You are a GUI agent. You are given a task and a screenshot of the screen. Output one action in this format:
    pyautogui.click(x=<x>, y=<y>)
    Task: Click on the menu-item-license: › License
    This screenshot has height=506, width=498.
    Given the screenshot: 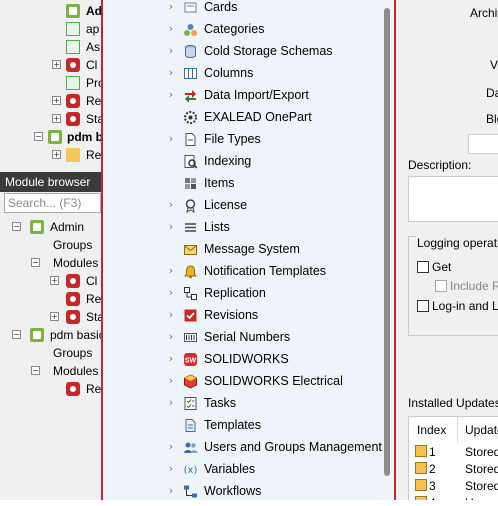 What is the action you would take?
    pyautogui.click(x=243, y=205)
    